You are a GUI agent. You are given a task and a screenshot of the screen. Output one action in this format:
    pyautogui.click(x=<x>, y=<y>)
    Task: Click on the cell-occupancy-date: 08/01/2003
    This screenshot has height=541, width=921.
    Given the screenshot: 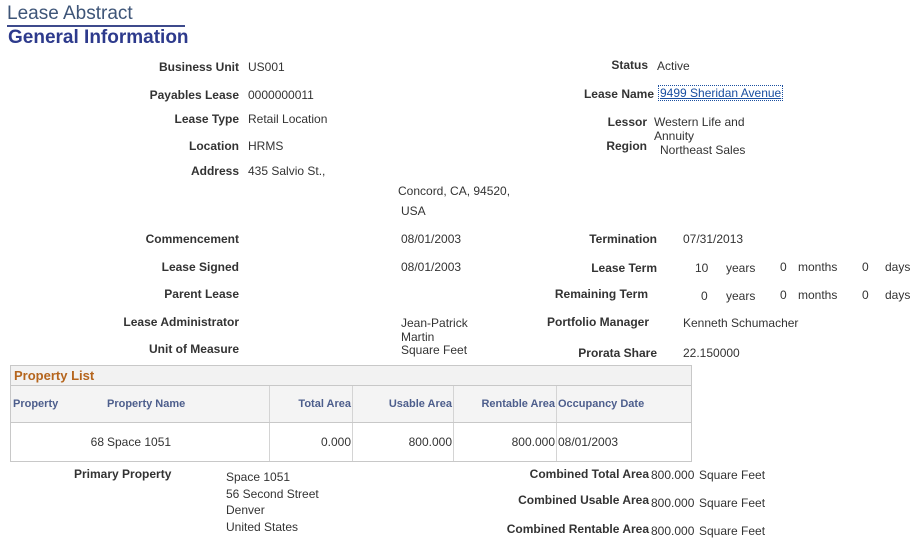 What is the action you would take?
    pyautogui.click(x=588, y=442)
    